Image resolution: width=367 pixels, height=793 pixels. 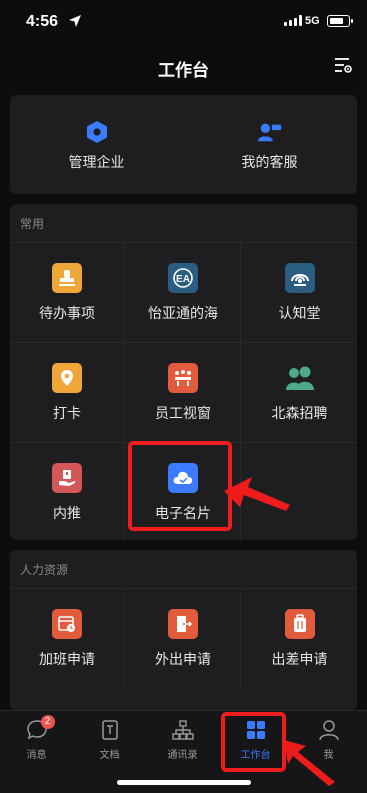 What do you see at coordinates (183, 378) in the screenshot?
I see `meeting-icon` at bounding box center [183, 378].